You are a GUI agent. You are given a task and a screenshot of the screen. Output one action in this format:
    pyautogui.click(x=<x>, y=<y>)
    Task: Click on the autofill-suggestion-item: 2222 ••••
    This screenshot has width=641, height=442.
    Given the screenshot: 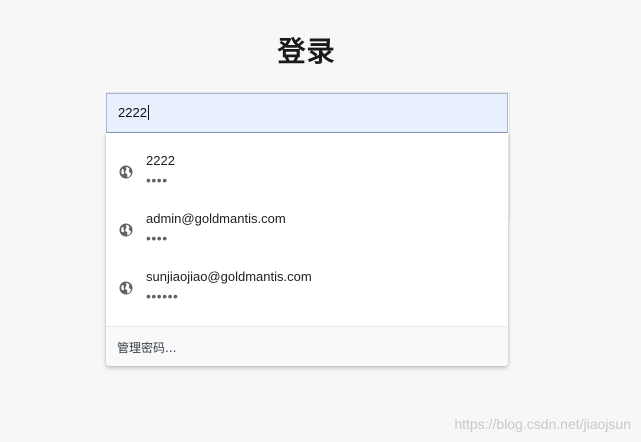 What is the action you would take?
    pyautogui.click(x=307, y=162)
    